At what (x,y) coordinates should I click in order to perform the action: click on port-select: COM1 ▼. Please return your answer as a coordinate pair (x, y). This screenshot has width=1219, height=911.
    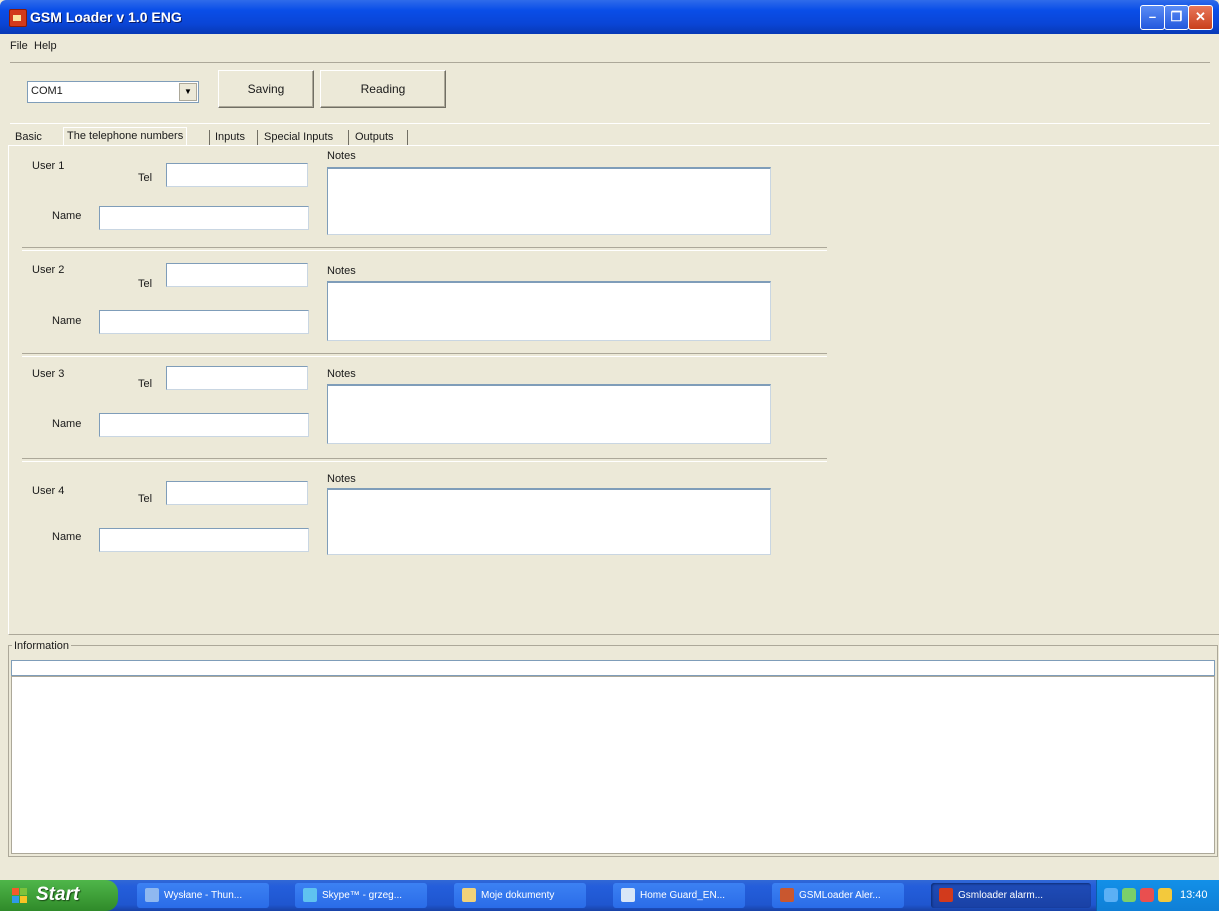
    Looking at the image, I should click on (113, 92).